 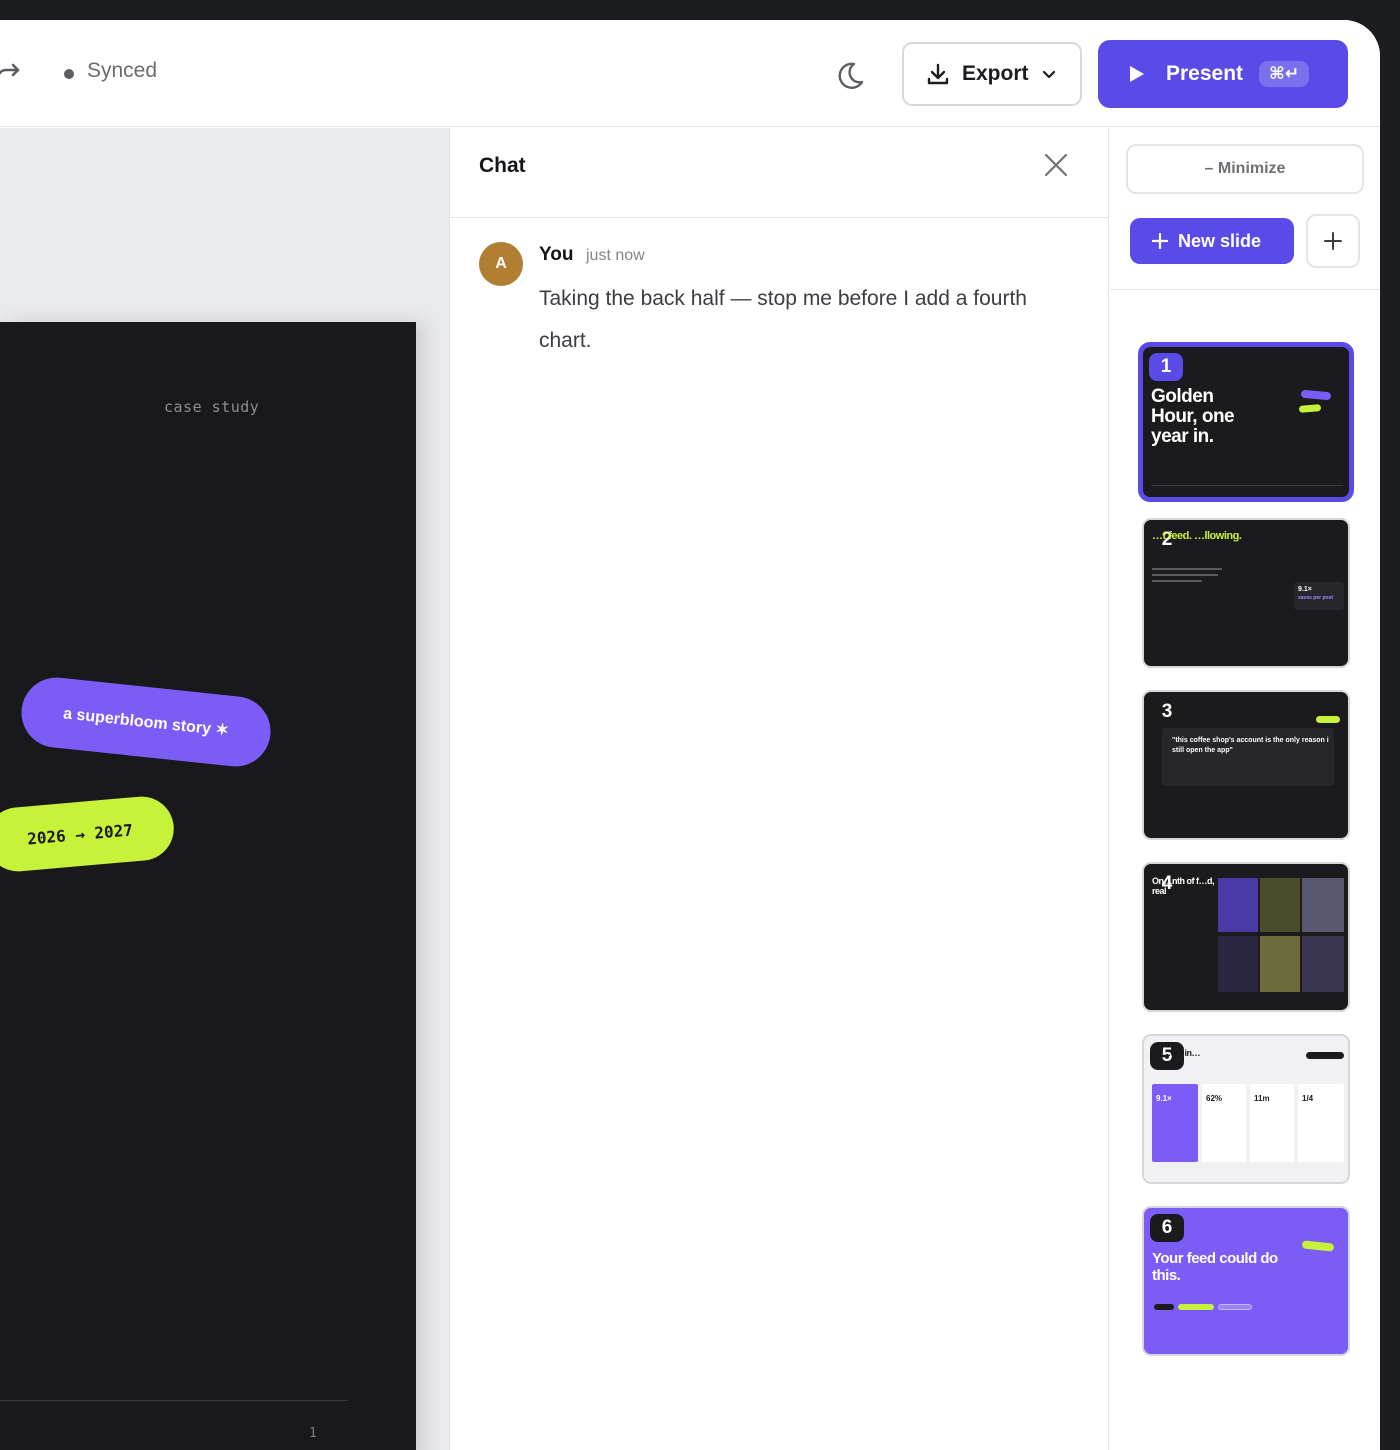 What do you see at coordinates (1048, 74) in the screenshot?
I see `chevron-down-icon` at bounding box center [1048, 74].